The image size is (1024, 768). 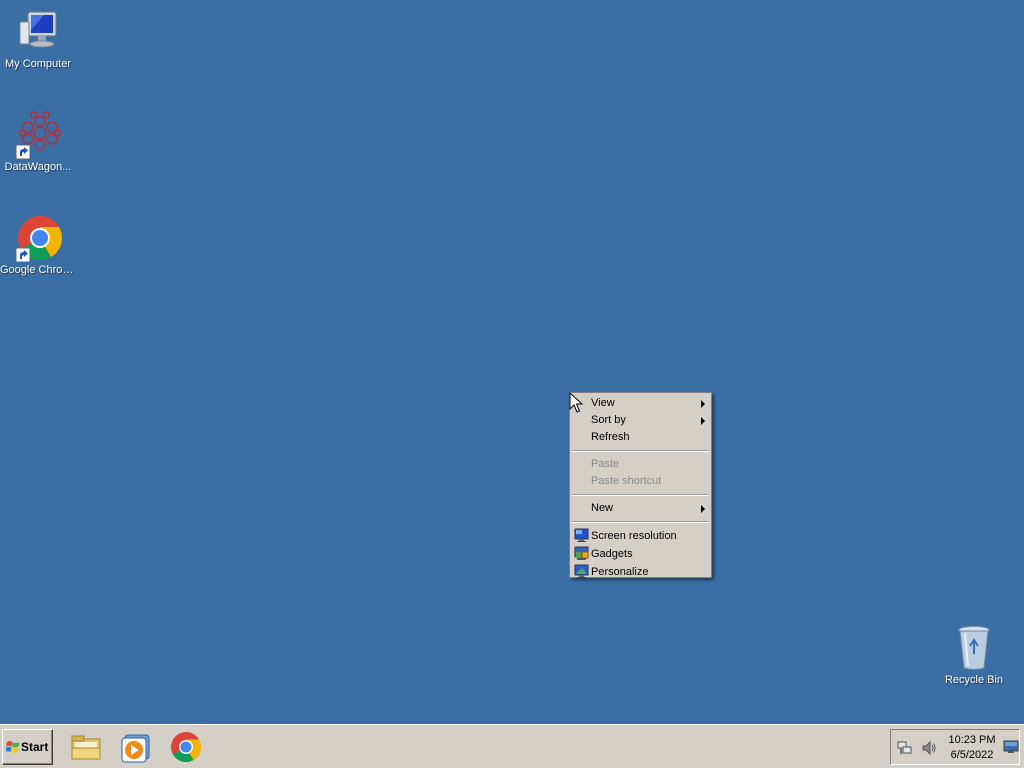 I want to click on file-explorer-icon, so click(x=86, y=747).